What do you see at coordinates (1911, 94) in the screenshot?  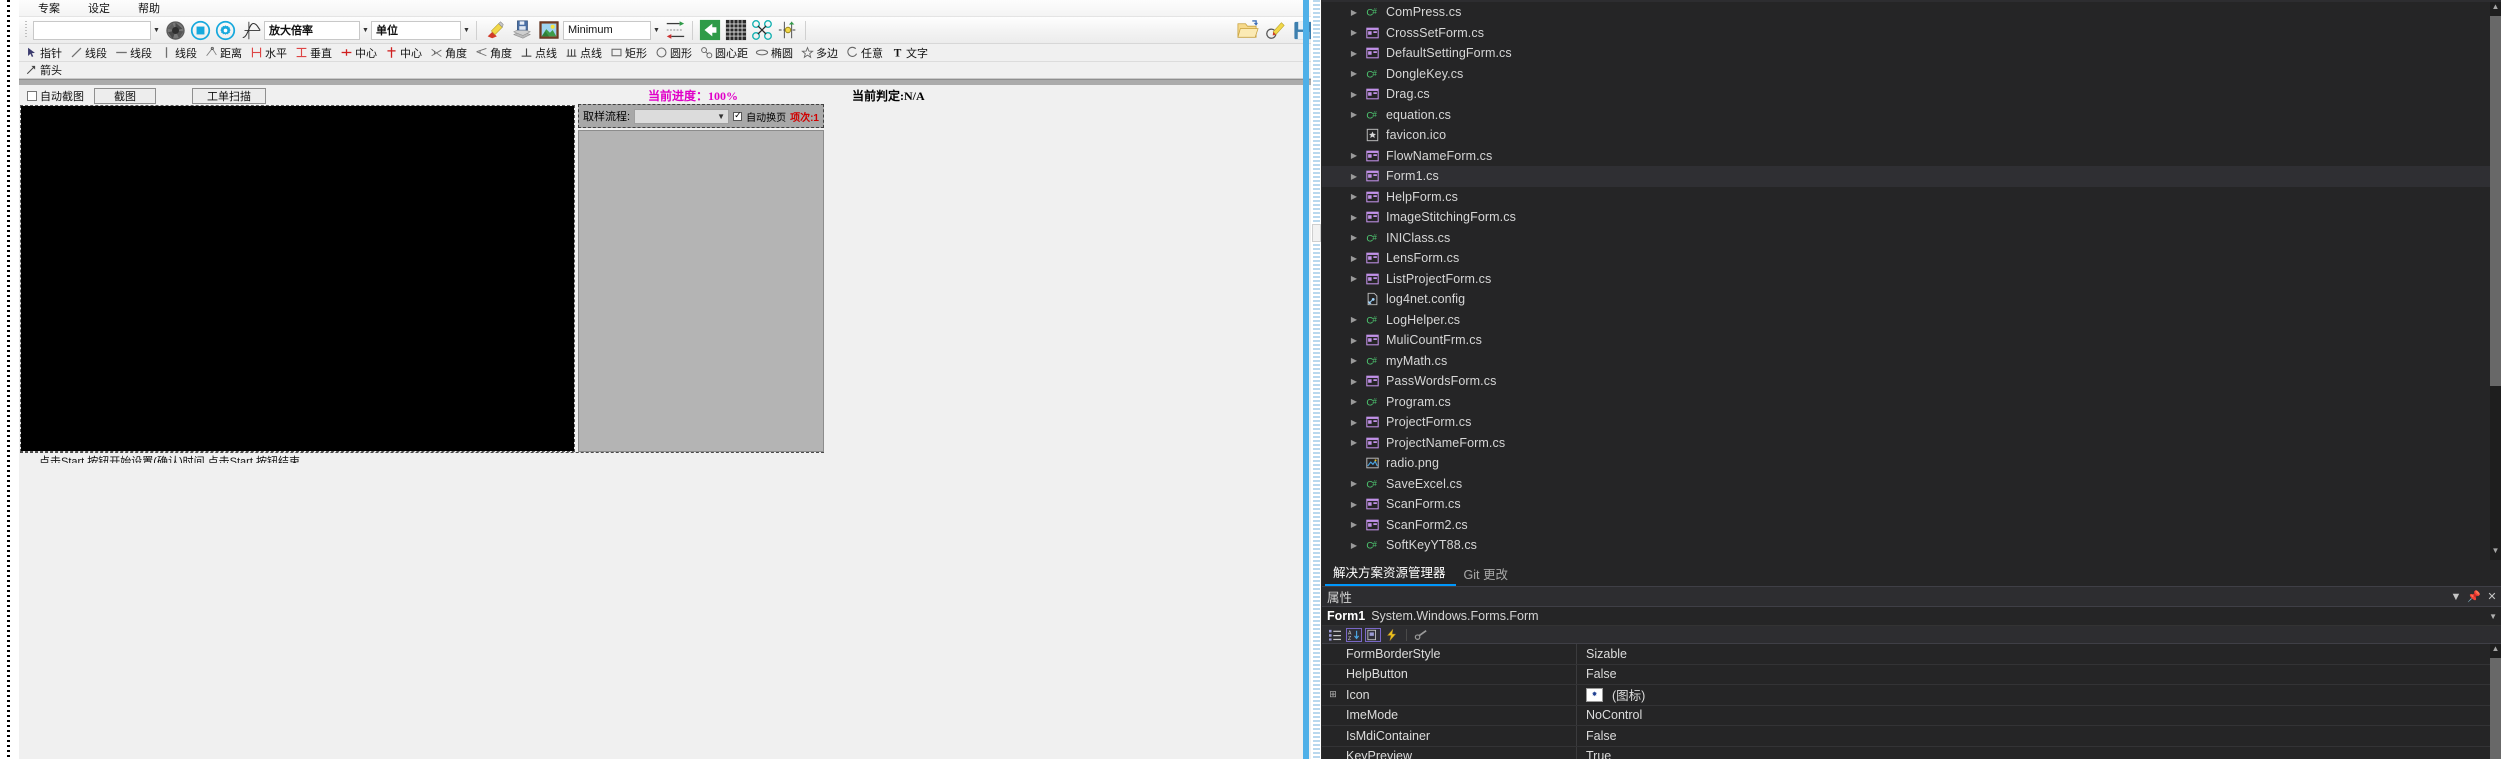 I see `solution-file-row: ▶ Drag.cs` at bounding box center [1911, 94].